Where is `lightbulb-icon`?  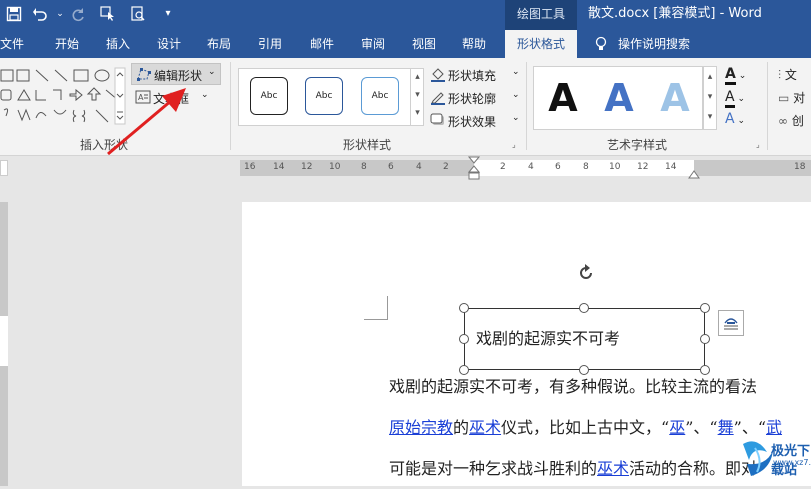 lightbulb-icon is located at coordinates (601, 44).